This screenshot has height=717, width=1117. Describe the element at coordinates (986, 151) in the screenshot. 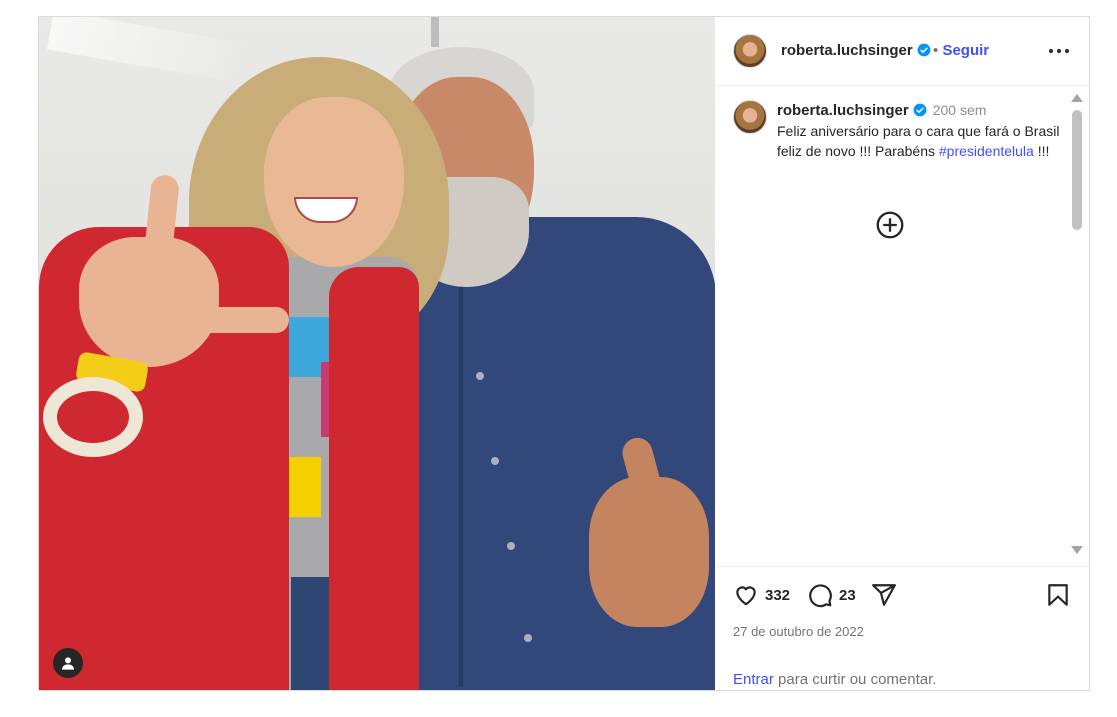

I see `hashtag-link: #presidentelula` at that location.